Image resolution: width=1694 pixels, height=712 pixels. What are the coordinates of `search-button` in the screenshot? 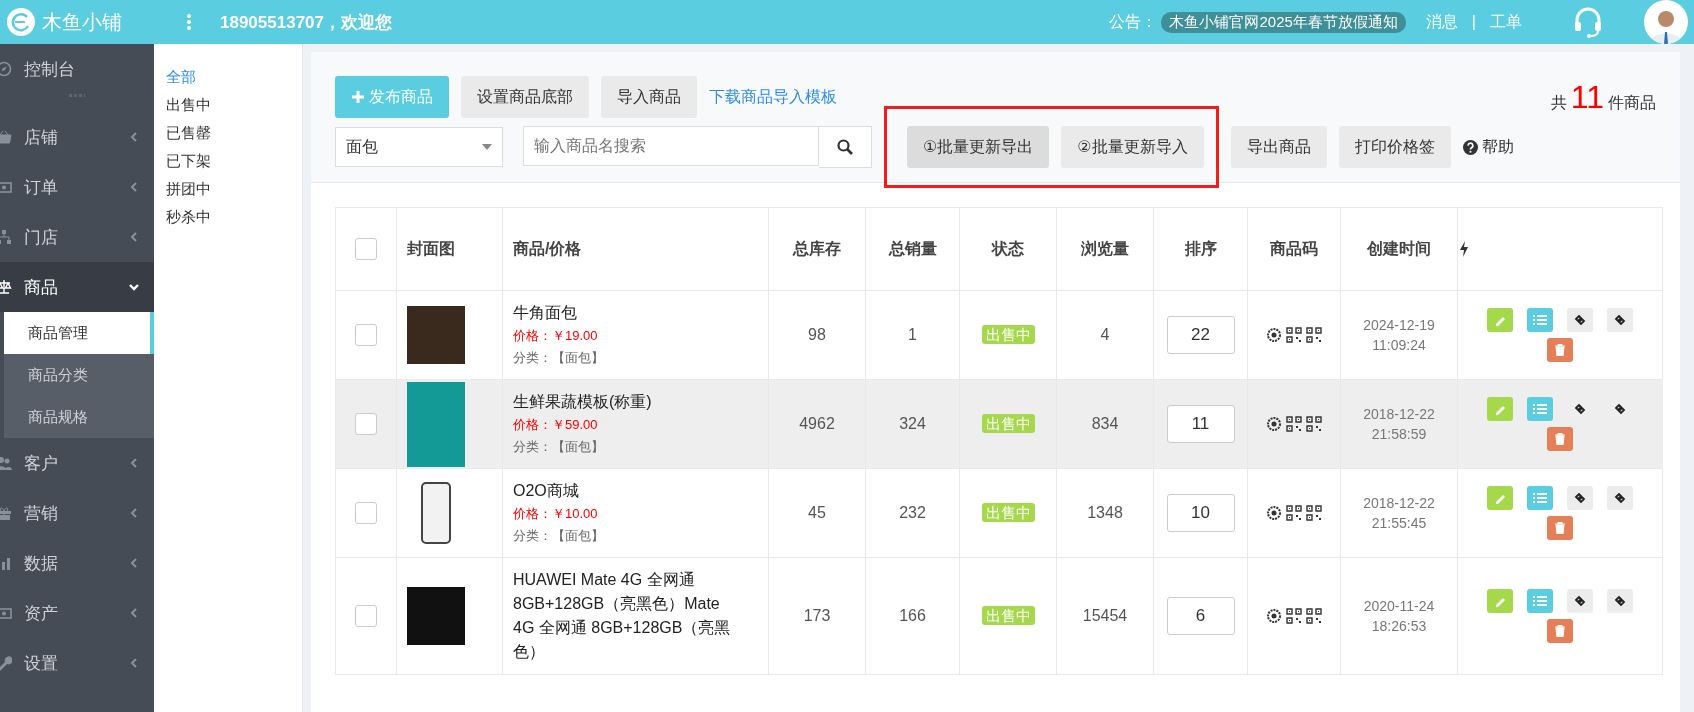 It's located at (845, 147).